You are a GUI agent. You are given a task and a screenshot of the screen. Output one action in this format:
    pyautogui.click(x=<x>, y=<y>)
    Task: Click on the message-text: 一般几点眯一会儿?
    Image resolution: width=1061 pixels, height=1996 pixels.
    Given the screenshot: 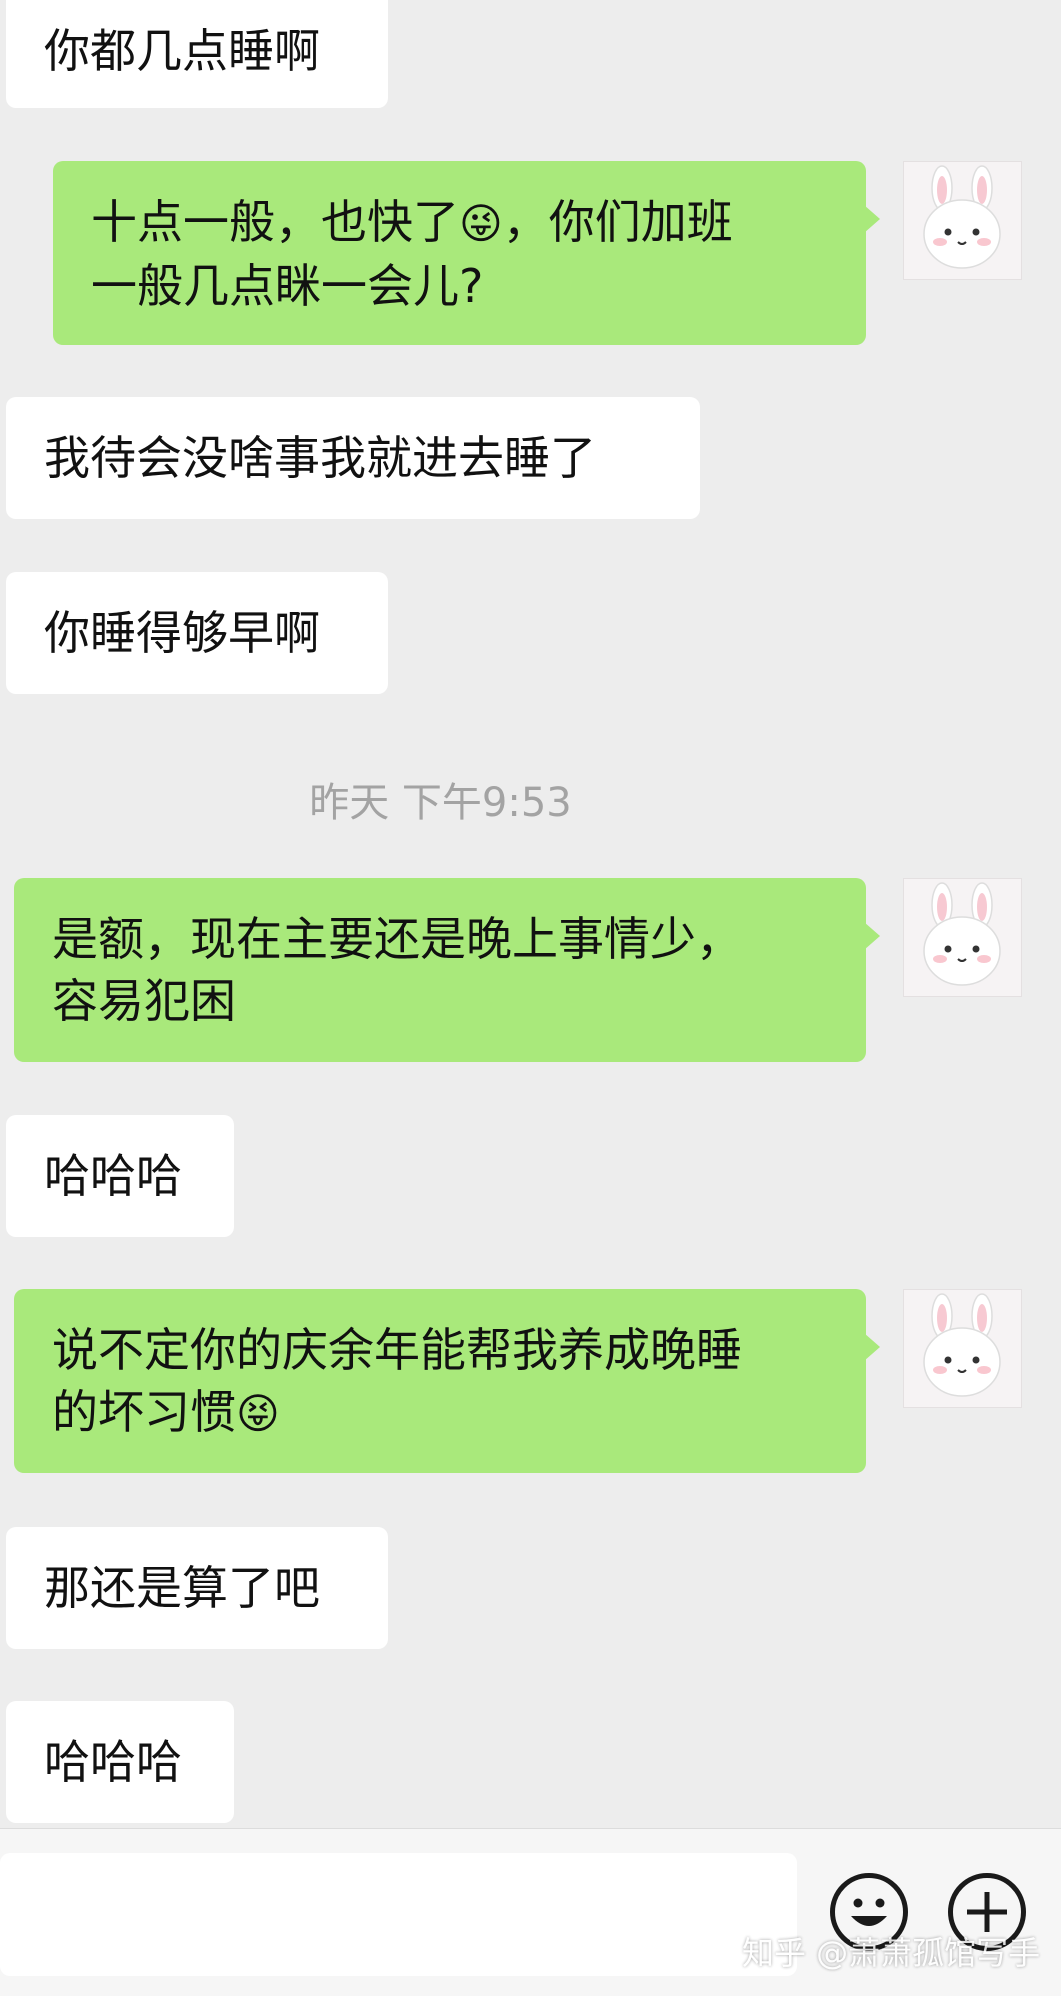 What is the action you would take?
    pyautogui.click(x=287, y=286)
    